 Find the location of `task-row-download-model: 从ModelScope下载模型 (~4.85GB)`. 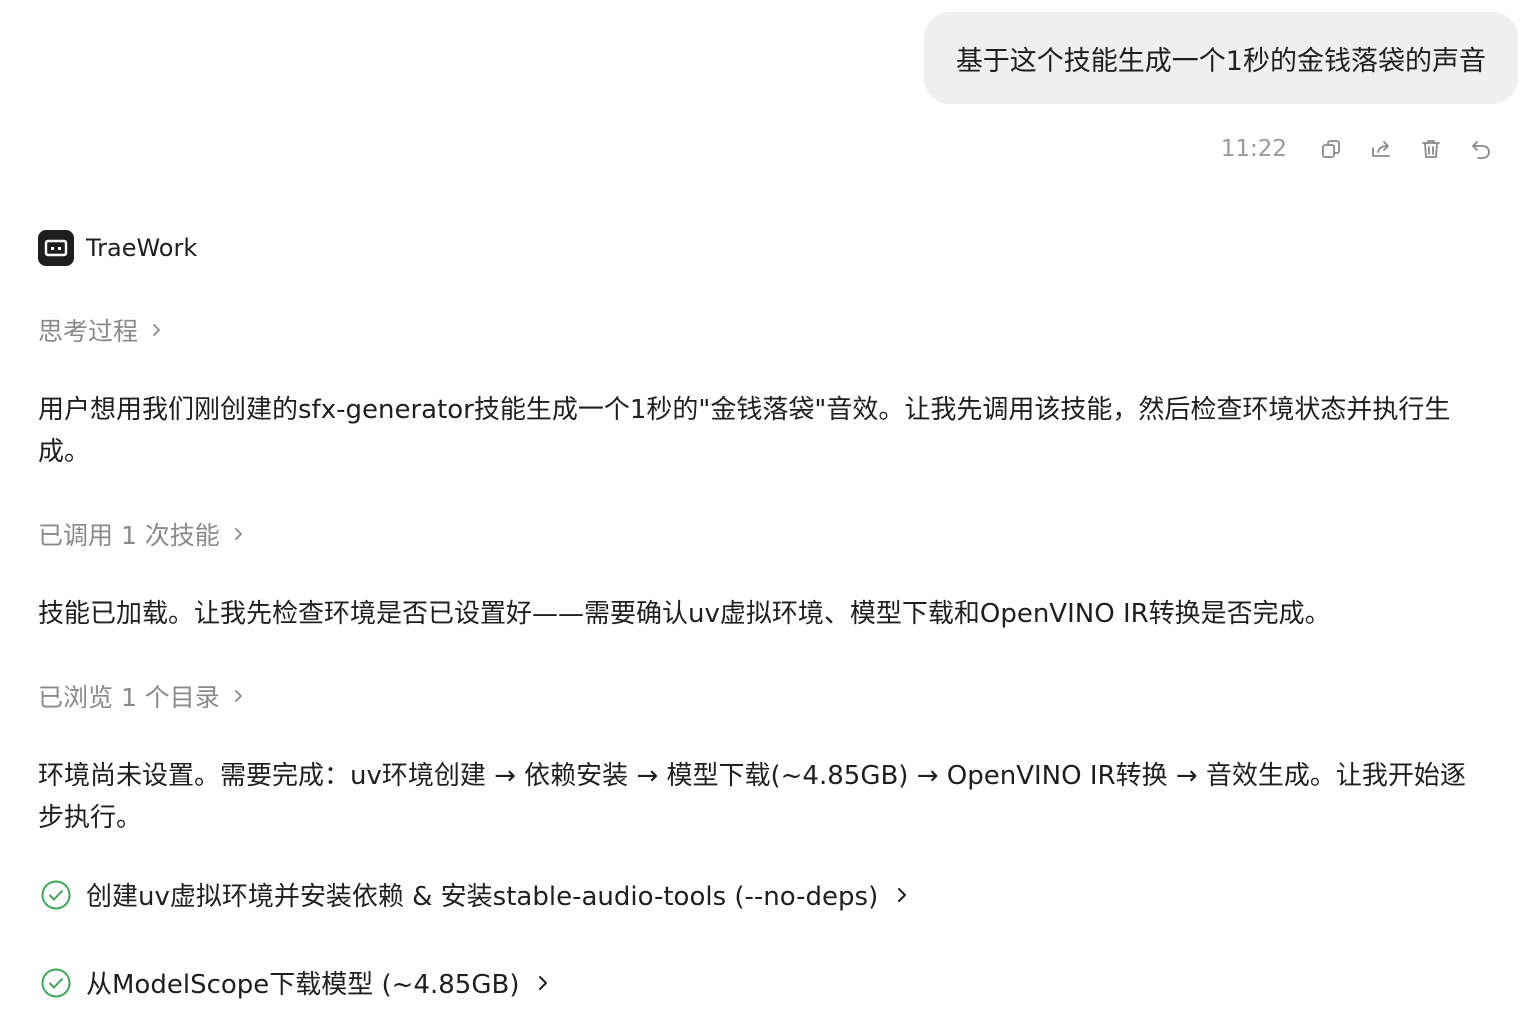

task-row-download-model: 从ModelScope下载模型 (~4.85GB) is located at coordinates (294, 982).